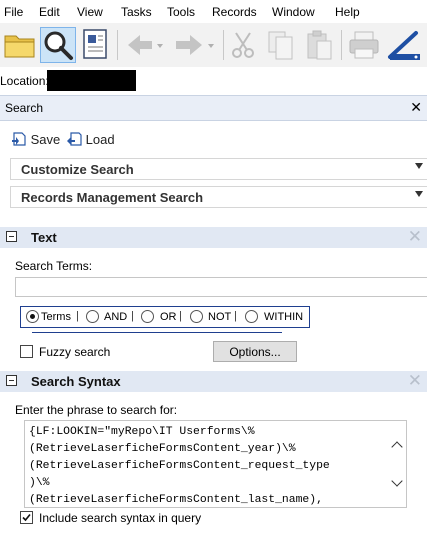 This screenshot has height=553, width=427. Describe the element at coordinates (213, 108) in the screenshot. I see `search-panel-header: Search ✕` at that location.